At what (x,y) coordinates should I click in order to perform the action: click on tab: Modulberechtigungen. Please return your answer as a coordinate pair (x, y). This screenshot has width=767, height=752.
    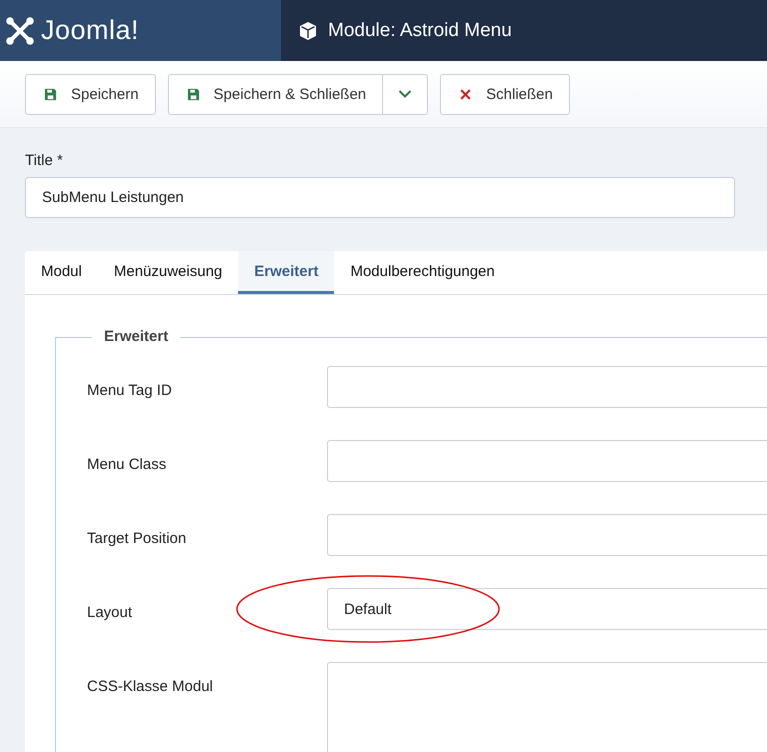
    Looking at the image, I should click on (422, 272).